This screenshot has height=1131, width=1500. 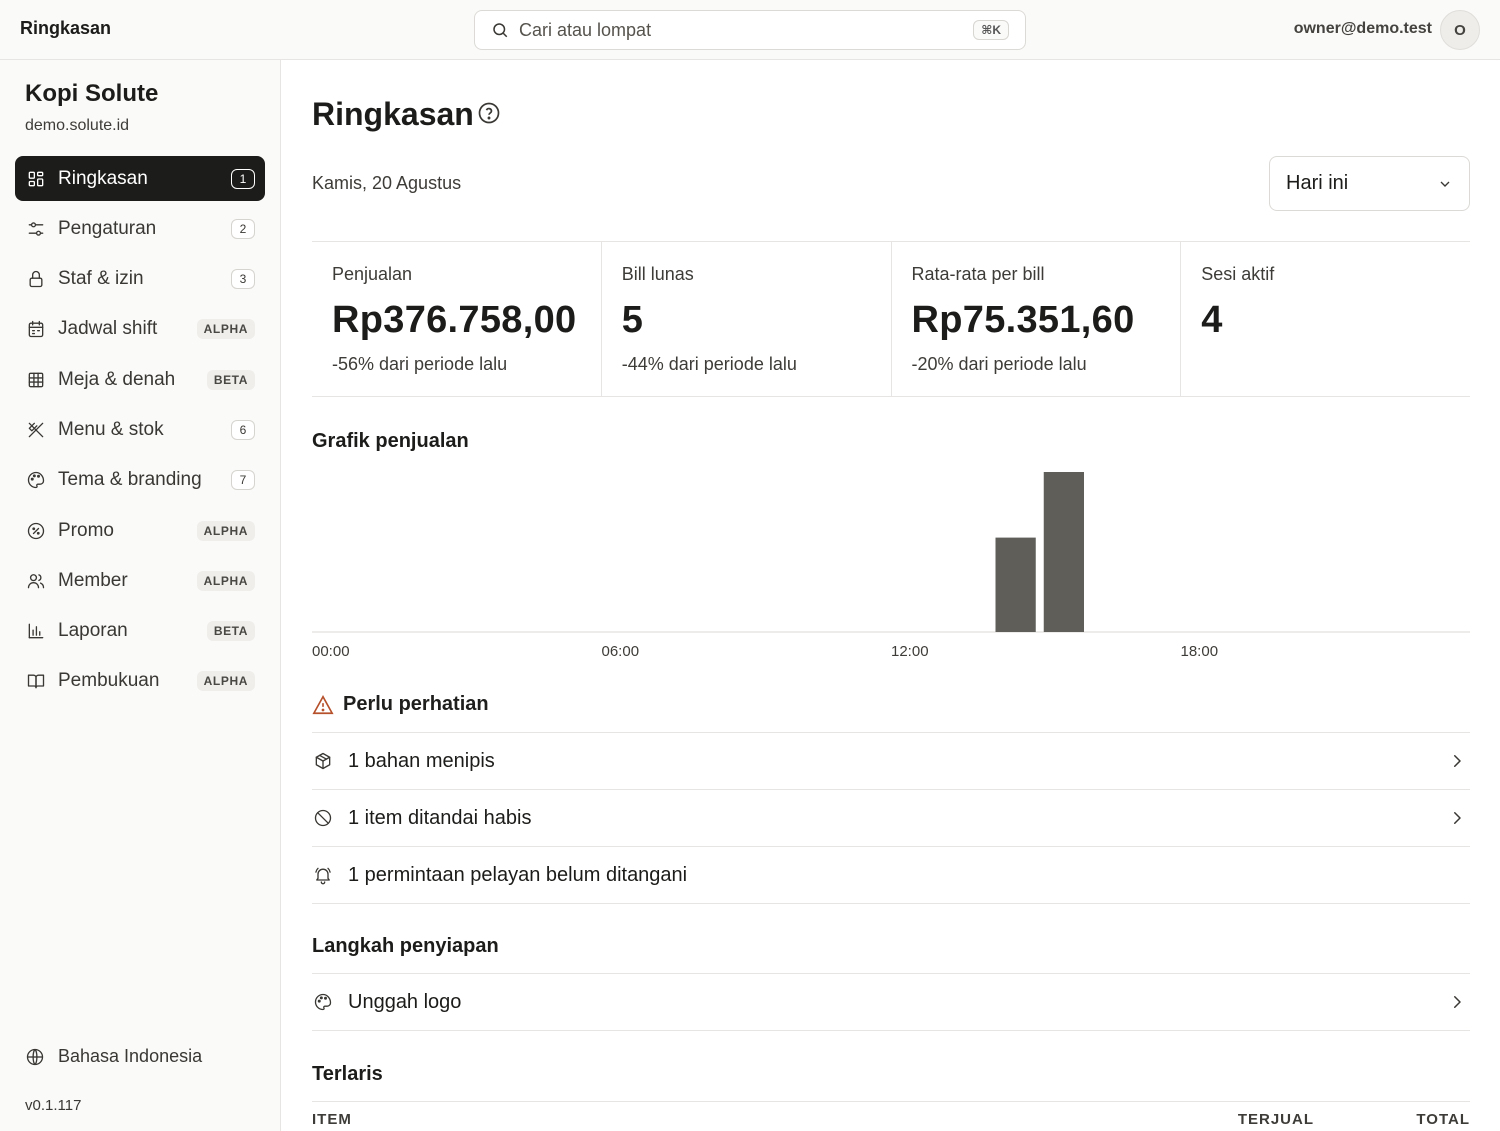 I want to click on top-sellers-title: Terlaris, so click(x=347, y=1074).